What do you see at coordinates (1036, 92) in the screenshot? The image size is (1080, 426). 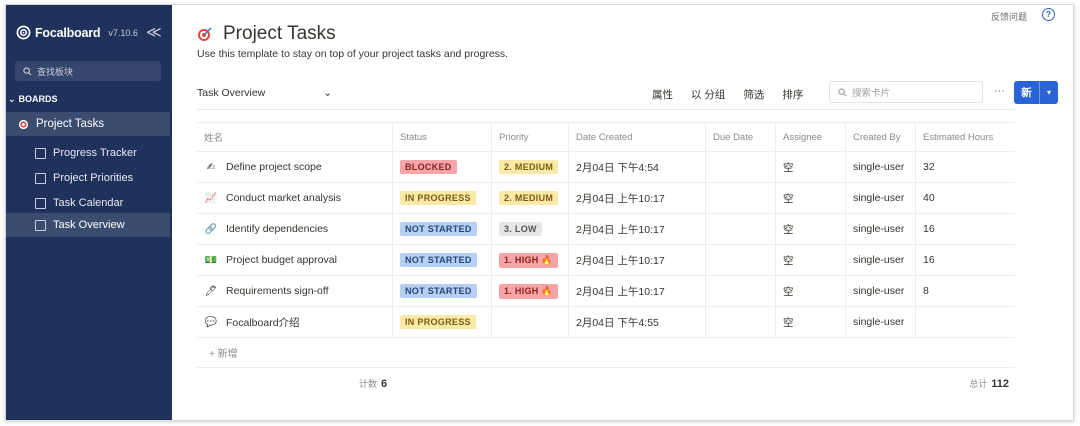 I see `new-card-button: 新 ▾` at bounding box center [1036, 92].